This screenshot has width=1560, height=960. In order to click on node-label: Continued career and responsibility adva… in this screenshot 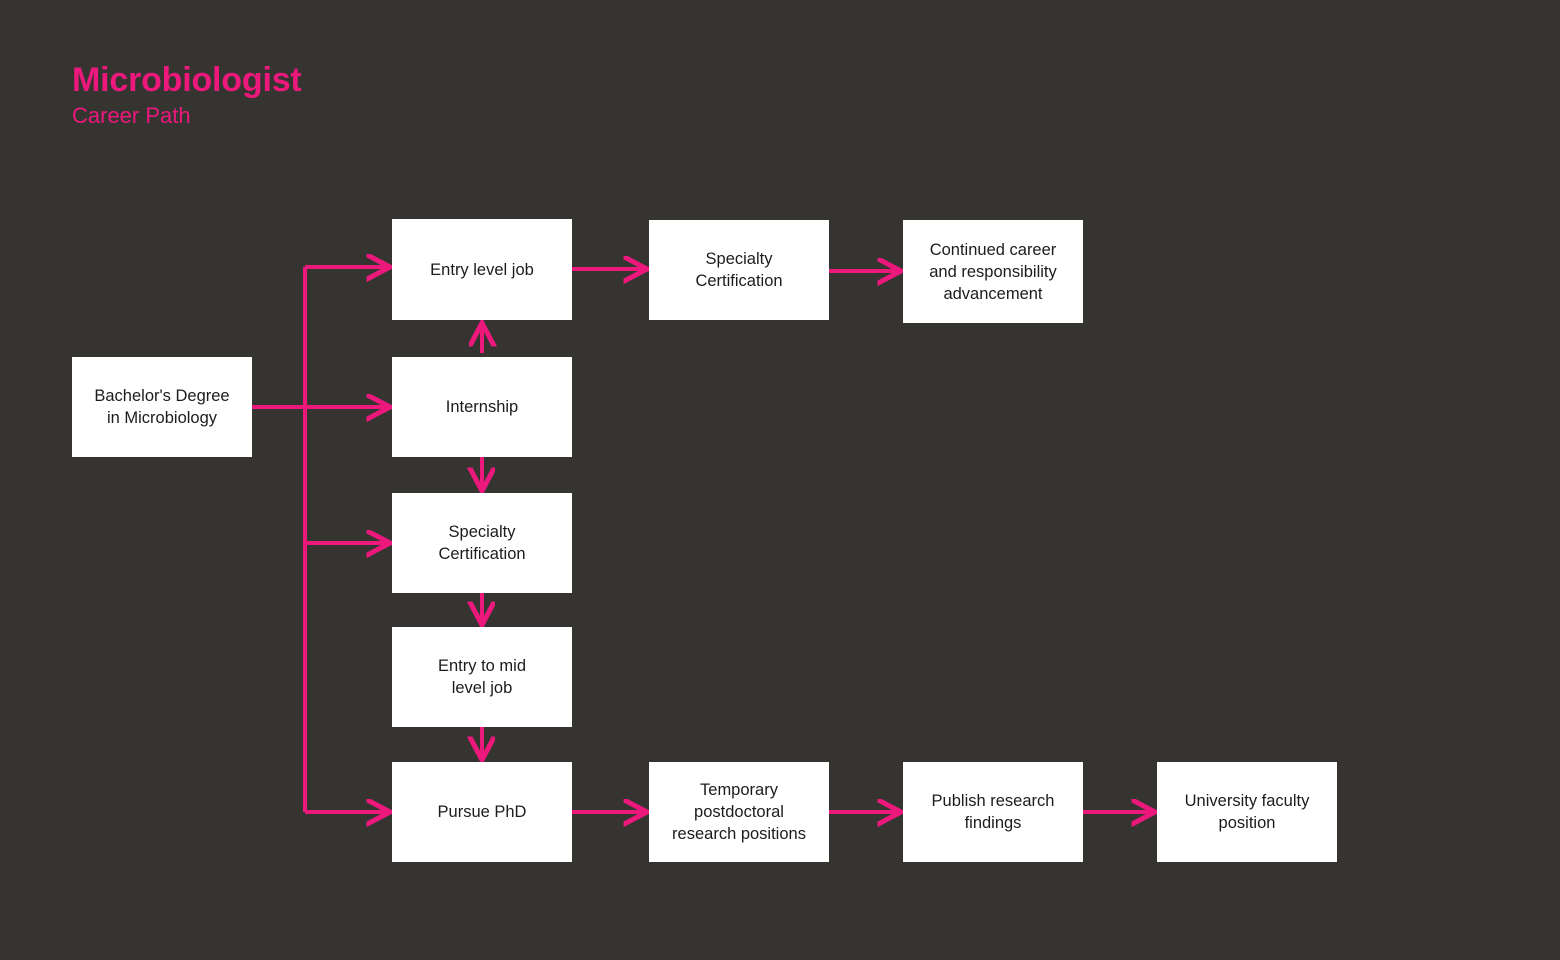, I will do `click(993, 271)`.